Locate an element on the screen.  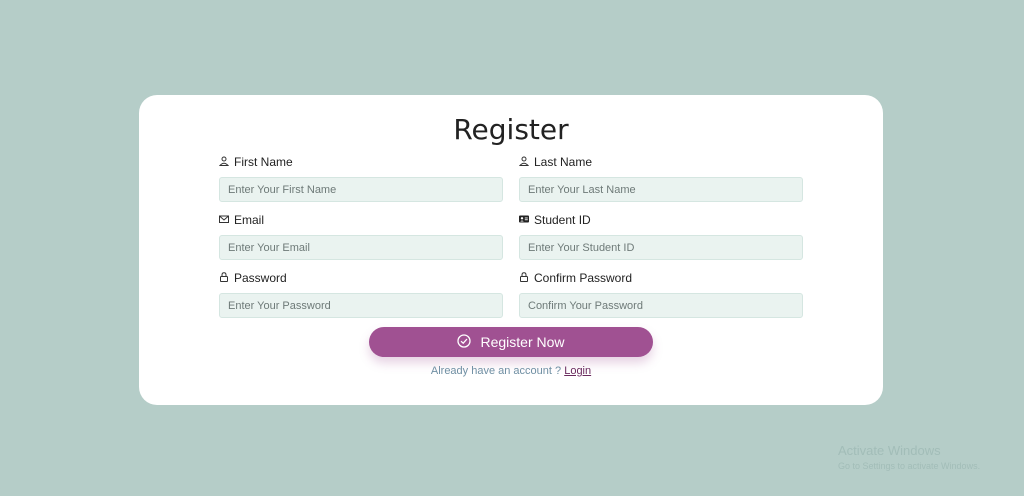
envelope-icon is located at coordinates (224, 220).